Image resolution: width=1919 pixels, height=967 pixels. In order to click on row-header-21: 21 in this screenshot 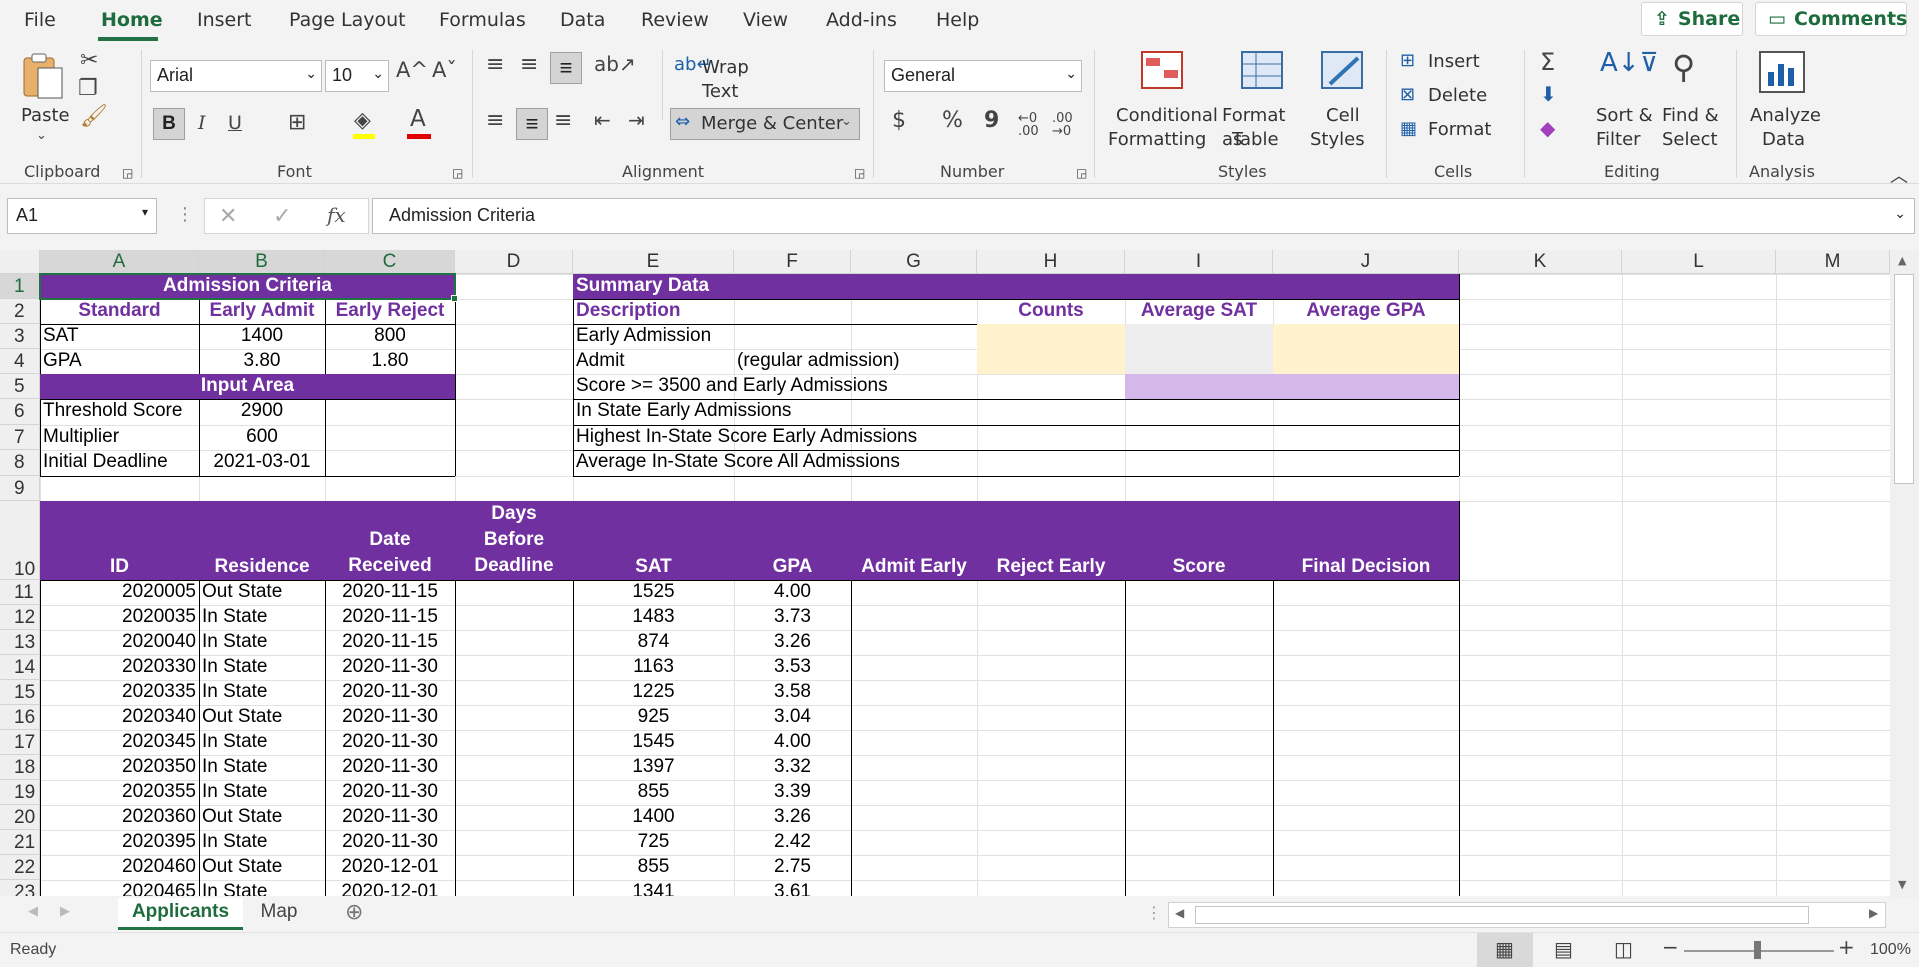, I will do `click(20, 842)`.